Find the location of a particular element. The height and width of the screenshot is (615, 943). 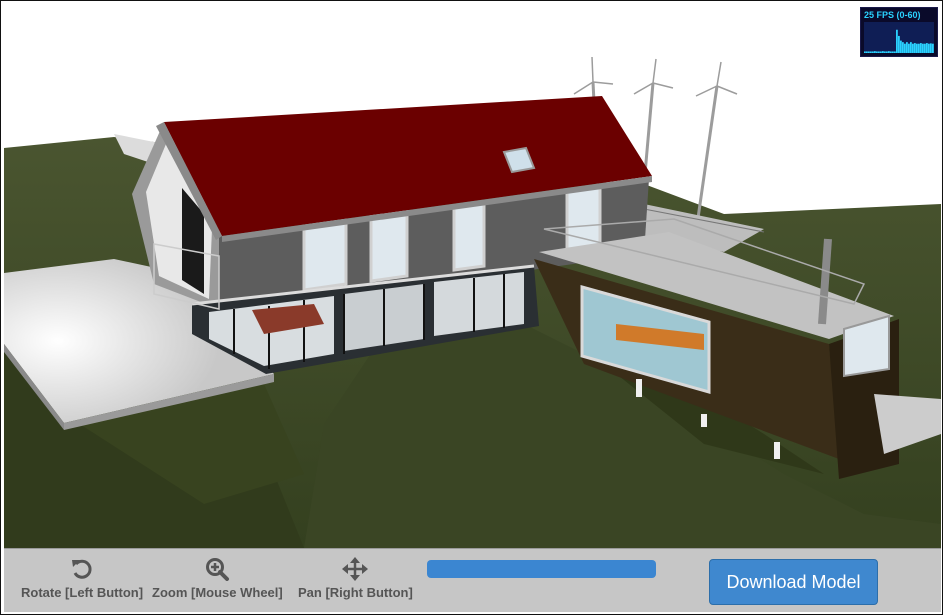

pan-label: Pan [Right Button] is located at coordinates (355, 592).